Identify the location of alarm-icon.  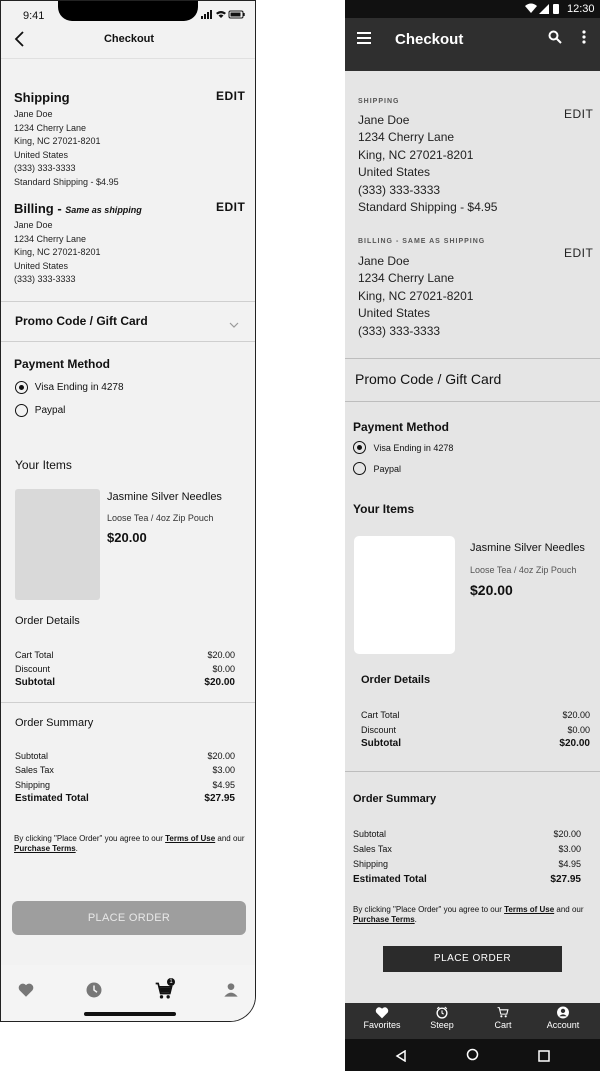
(442, 1012).